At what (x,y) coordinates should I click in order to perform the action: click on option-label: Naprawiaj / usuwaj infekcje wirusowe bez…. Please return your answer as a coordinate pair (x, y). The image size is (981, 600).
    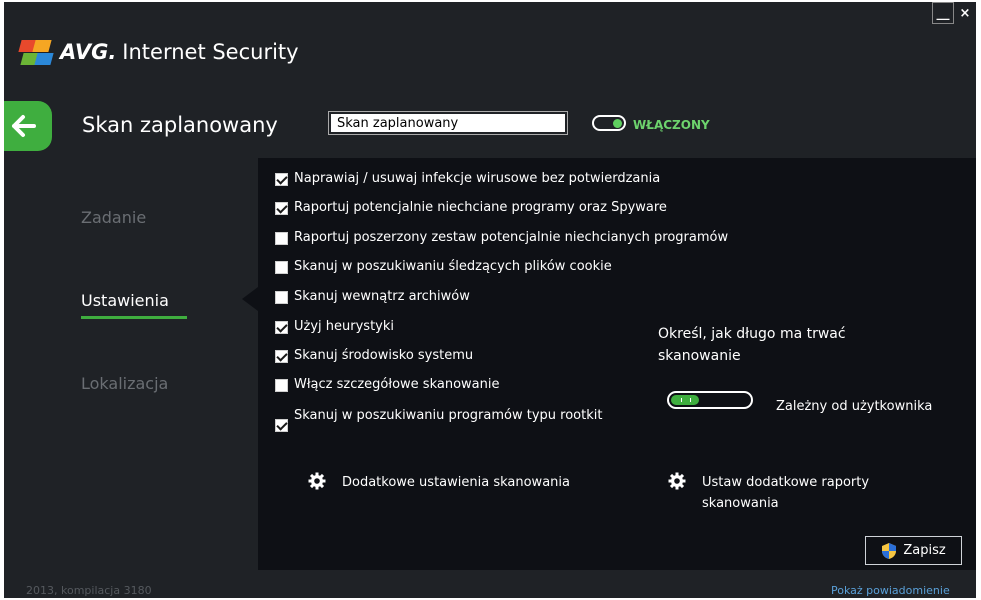
    Looking at the image, I should click on (477, 178).